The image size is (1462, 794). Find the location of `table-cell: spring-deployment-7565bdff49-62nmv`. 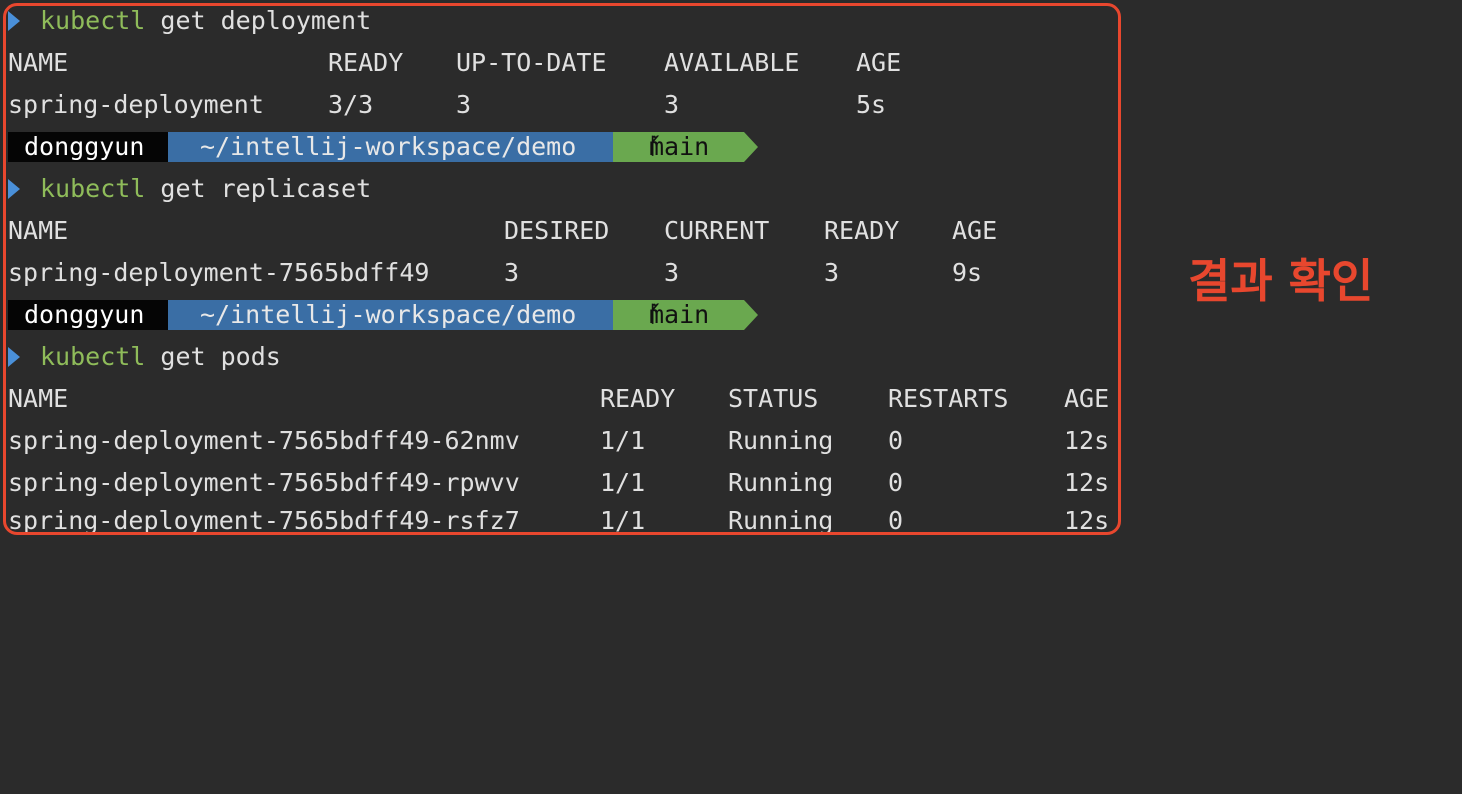

table-cell: spring-deployment-7565bdff49-62nmv is located at coordinates (264, 440).